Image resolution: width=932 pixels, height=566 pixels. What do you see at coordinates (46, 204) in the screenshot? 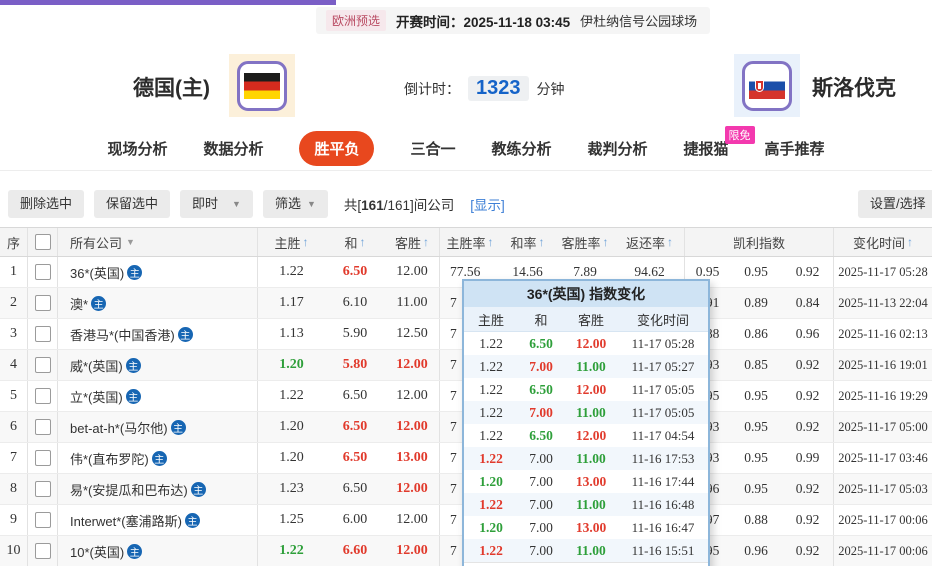
I see `delete-selected-button: 删除选中` at bounding box center [46, 204].